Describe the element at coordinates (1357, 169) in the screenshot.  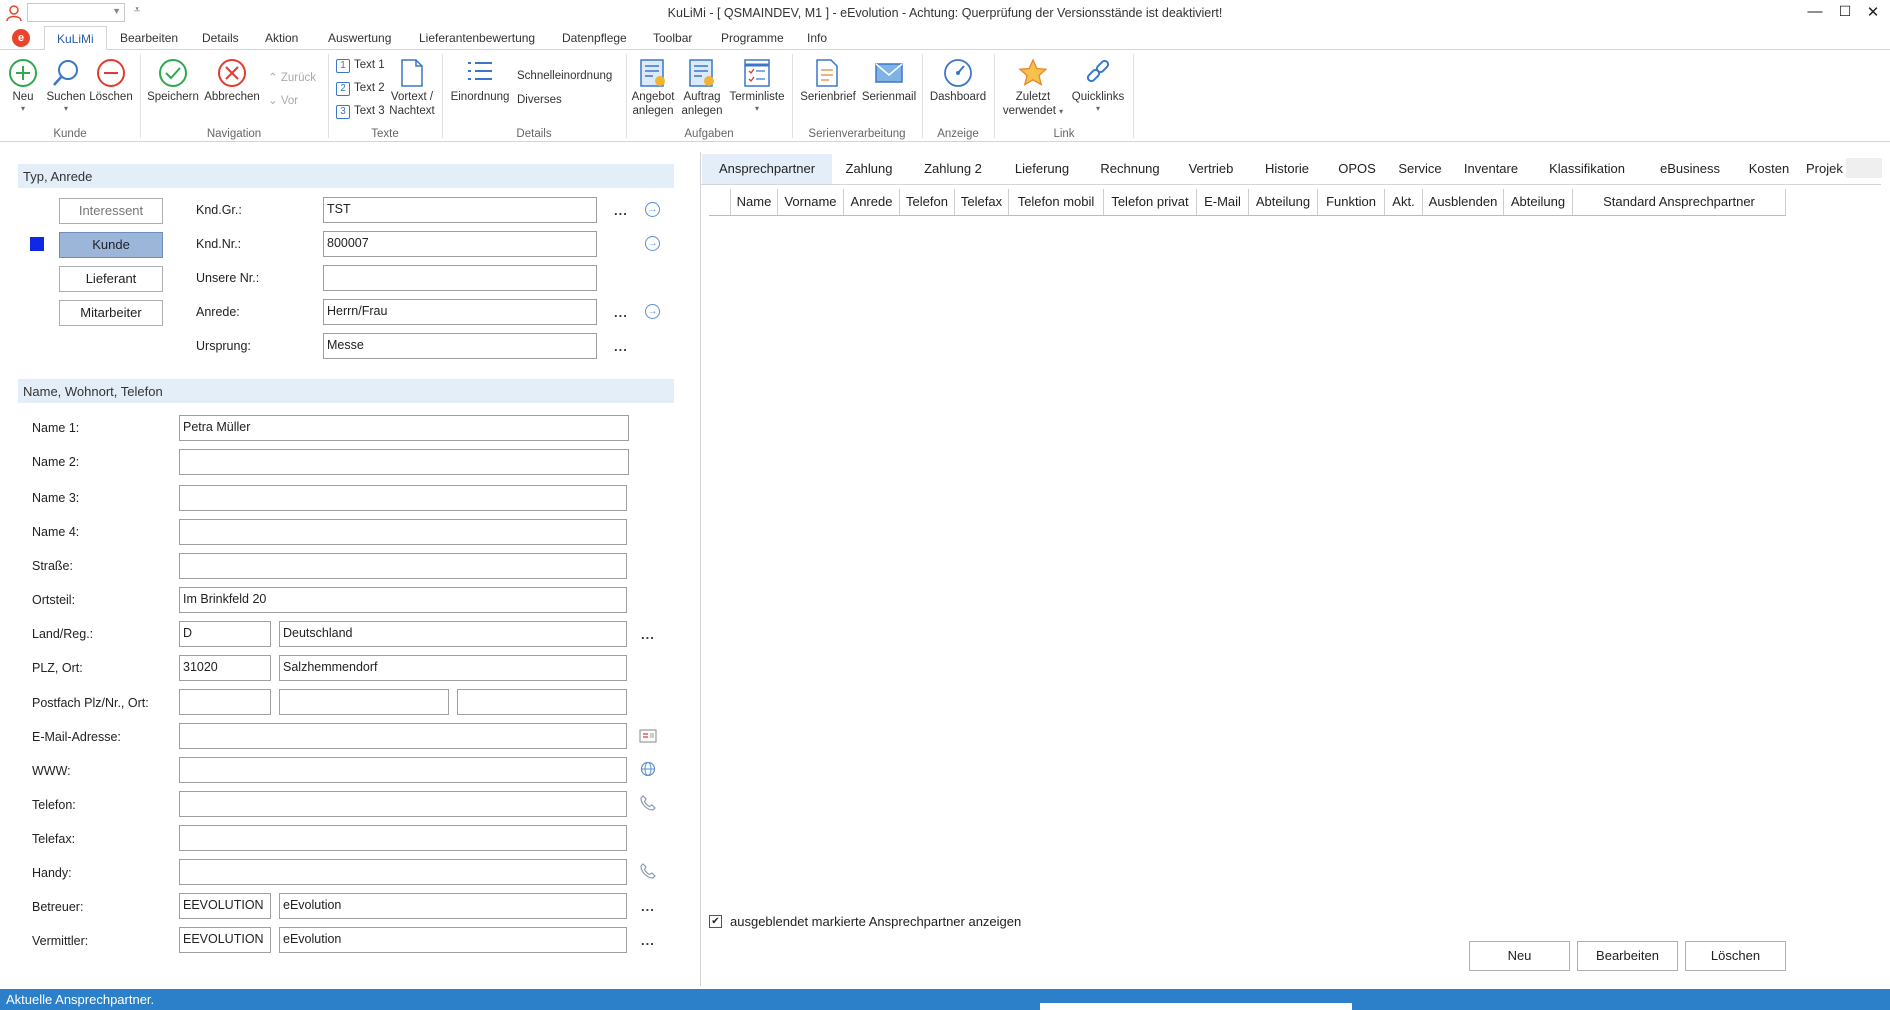
I see `tab-opos: OPOS` at that location.